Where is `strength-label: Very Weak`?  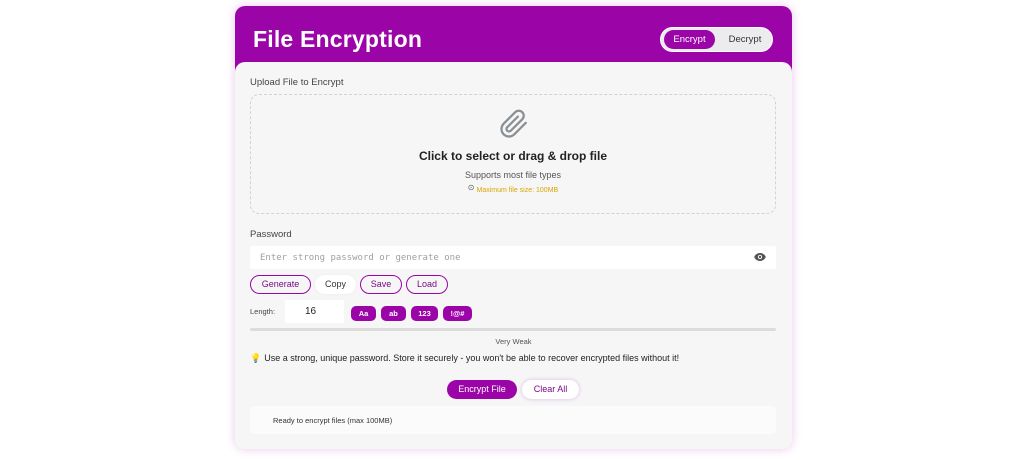 strength-label: Very Weak is located at coordinates (513, 341).